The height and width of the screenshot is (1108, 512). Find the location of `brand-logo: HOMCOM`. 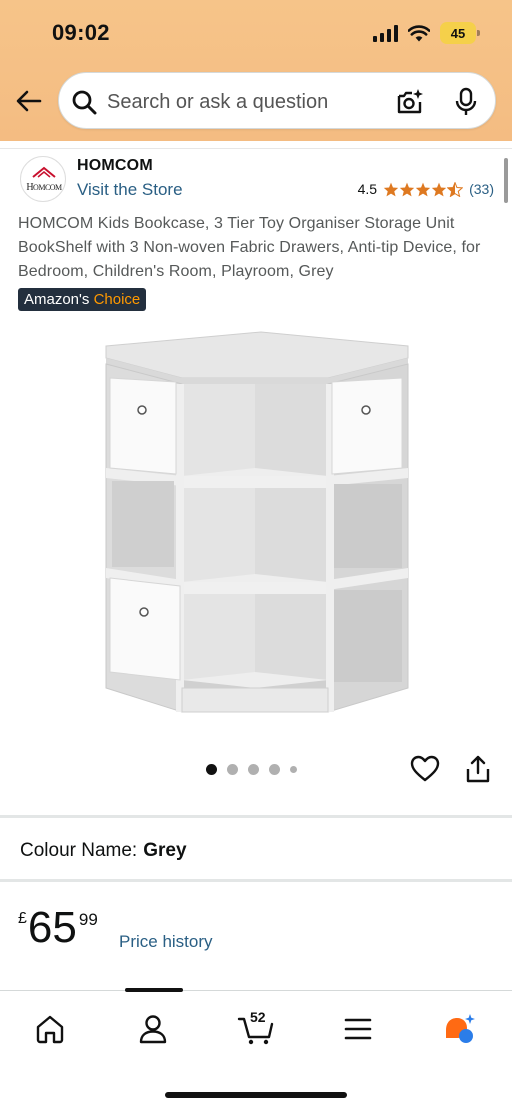

brand-logo: HOMCOM is located at coordinates (43, 179).